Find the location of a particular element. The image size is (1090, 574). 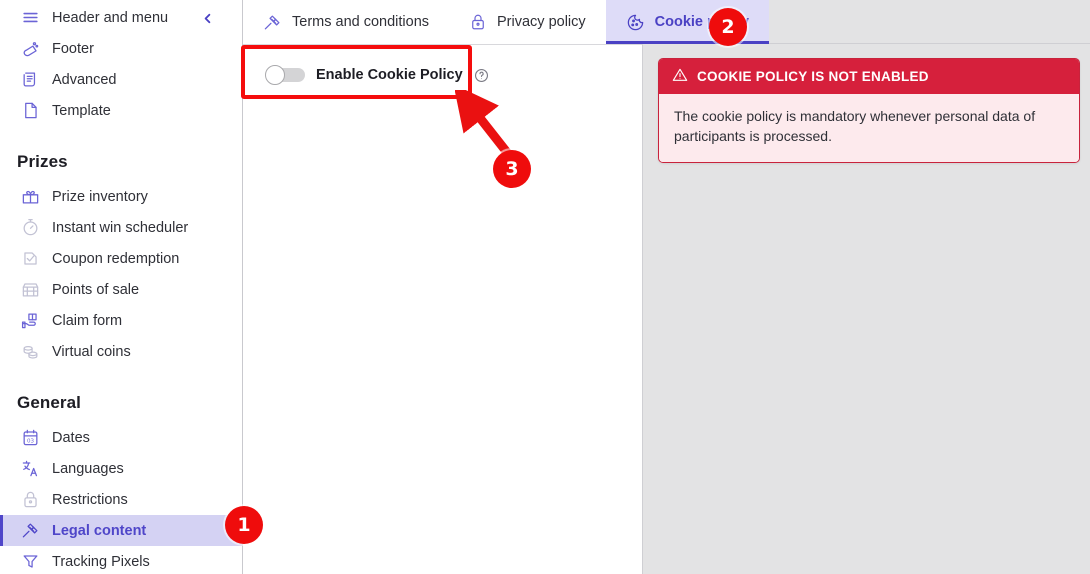

sidebar-item-tracking-pixels: Tracking Pixels is located at coordinates (121, 560).